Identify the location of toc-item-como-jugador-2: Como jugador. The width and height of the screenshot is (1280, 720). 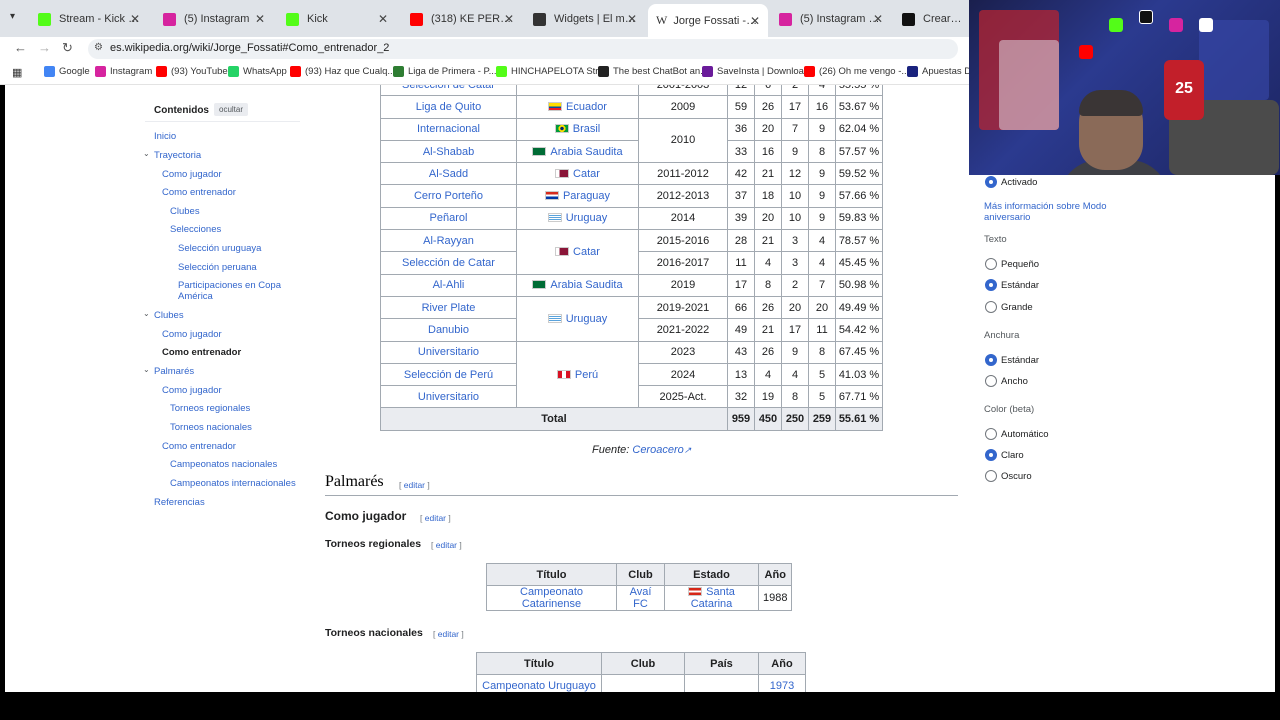
(192, 334).